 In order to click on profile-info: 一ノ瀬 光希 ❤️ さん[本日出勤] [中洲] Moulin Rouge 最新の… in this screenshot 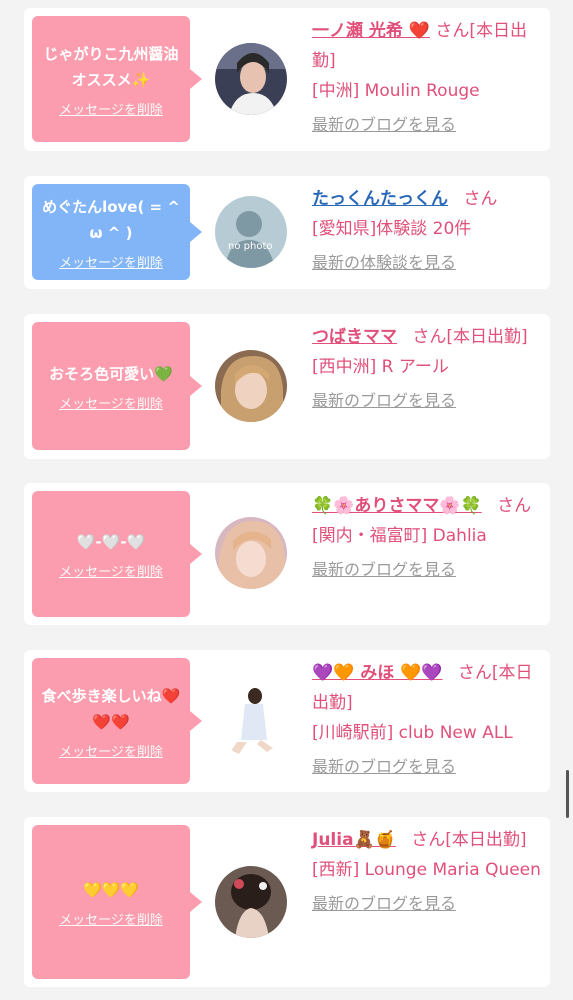, I will do `click(428, 78)`.